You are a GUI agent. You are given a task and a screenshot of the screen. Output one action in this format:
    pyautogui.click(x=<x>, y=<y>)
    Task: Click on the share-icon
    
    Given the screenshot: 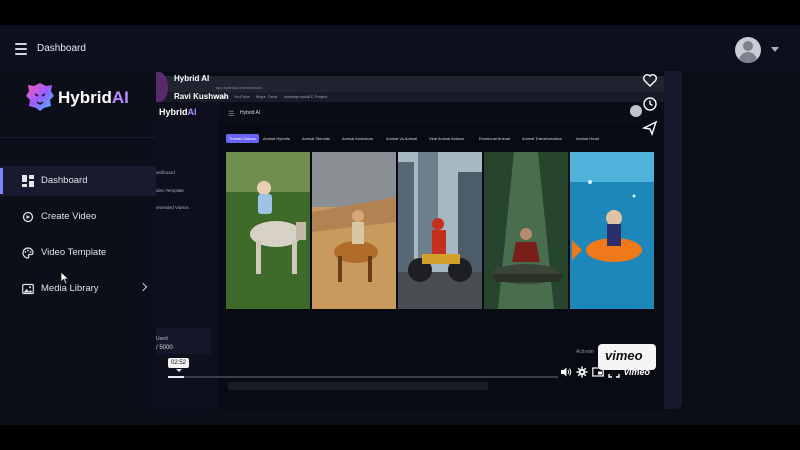 What is the action you would take?
    pyautogui.click(x=650, y=128)
    